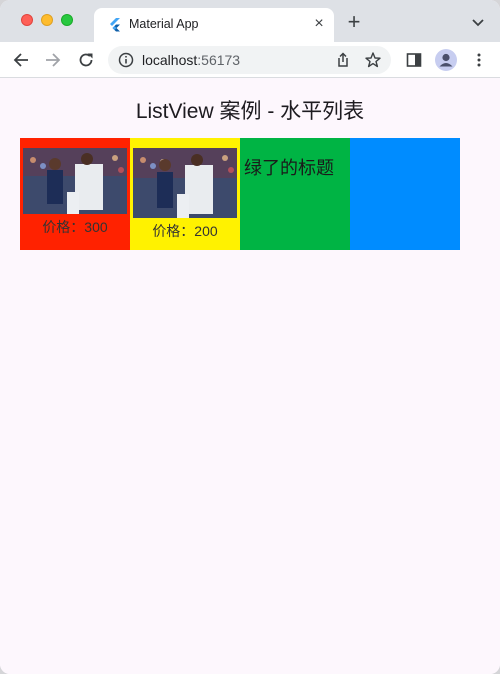  What do you see at coordinates (170, 60) in the screenshot?
I see `url-host: localhost` at bounding box center [170, 60].